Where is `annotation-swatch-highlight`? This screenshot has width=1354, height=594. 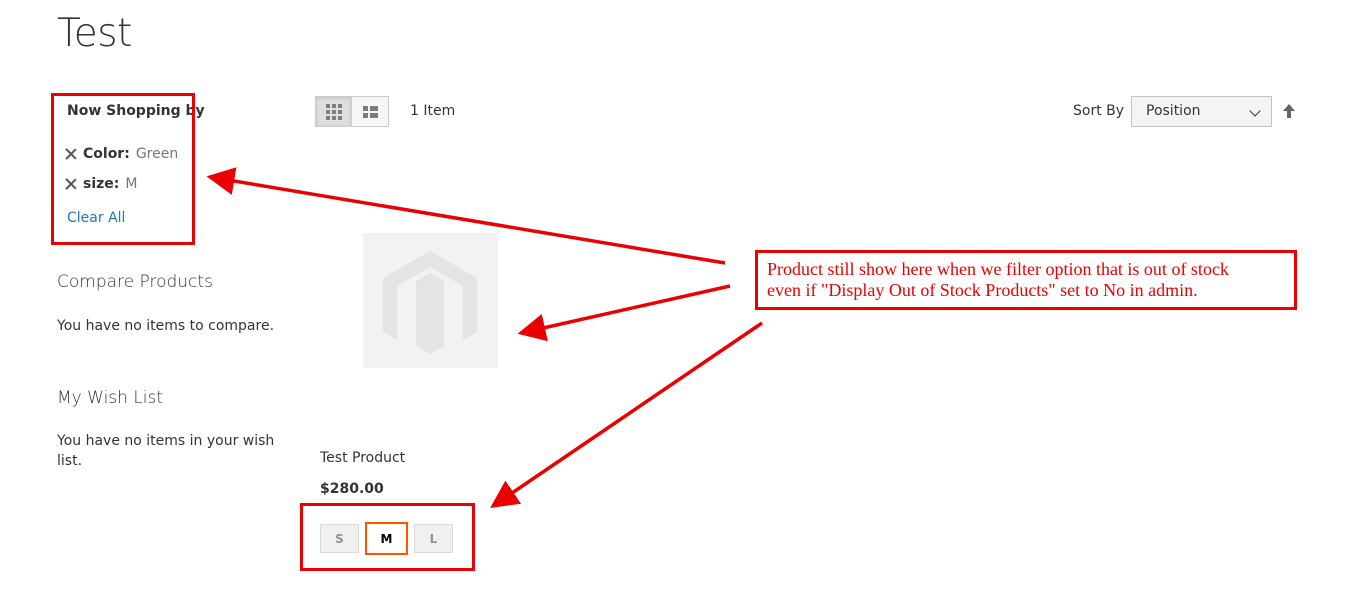 annotation-swatch-highlight is located at coordinates (387, 537).